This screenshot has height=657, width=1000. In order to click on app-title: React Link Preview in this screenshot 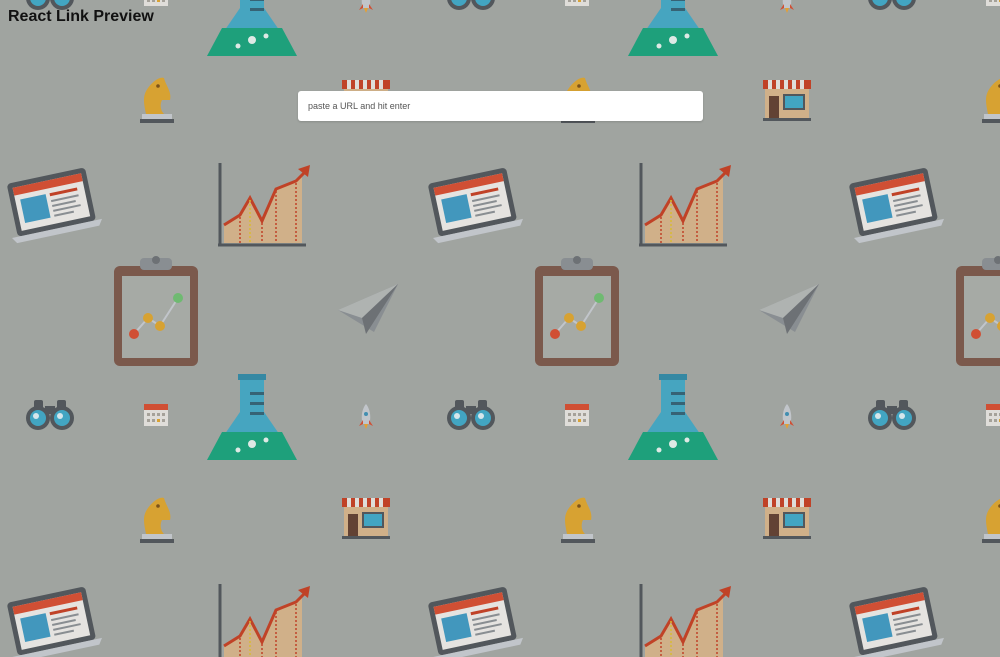, I will do `click(81, 16)`.